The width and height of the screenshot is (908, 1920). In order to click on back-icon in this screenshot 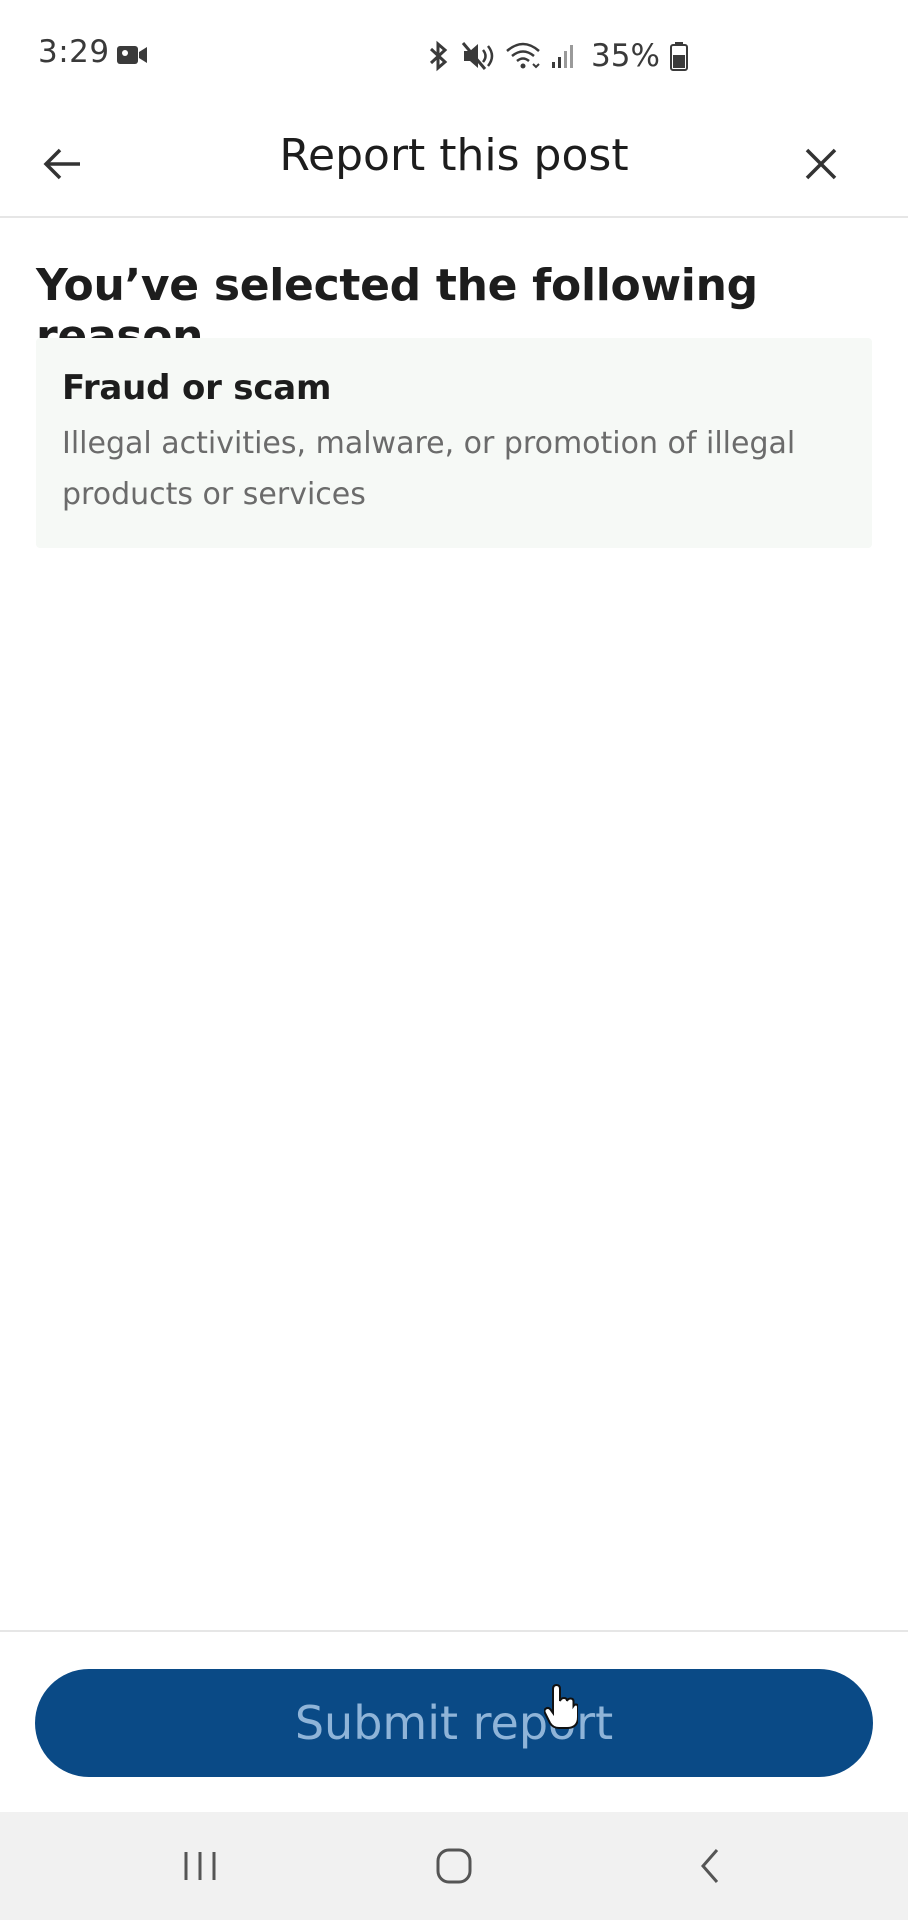, I will do `click(710, 1866)`.